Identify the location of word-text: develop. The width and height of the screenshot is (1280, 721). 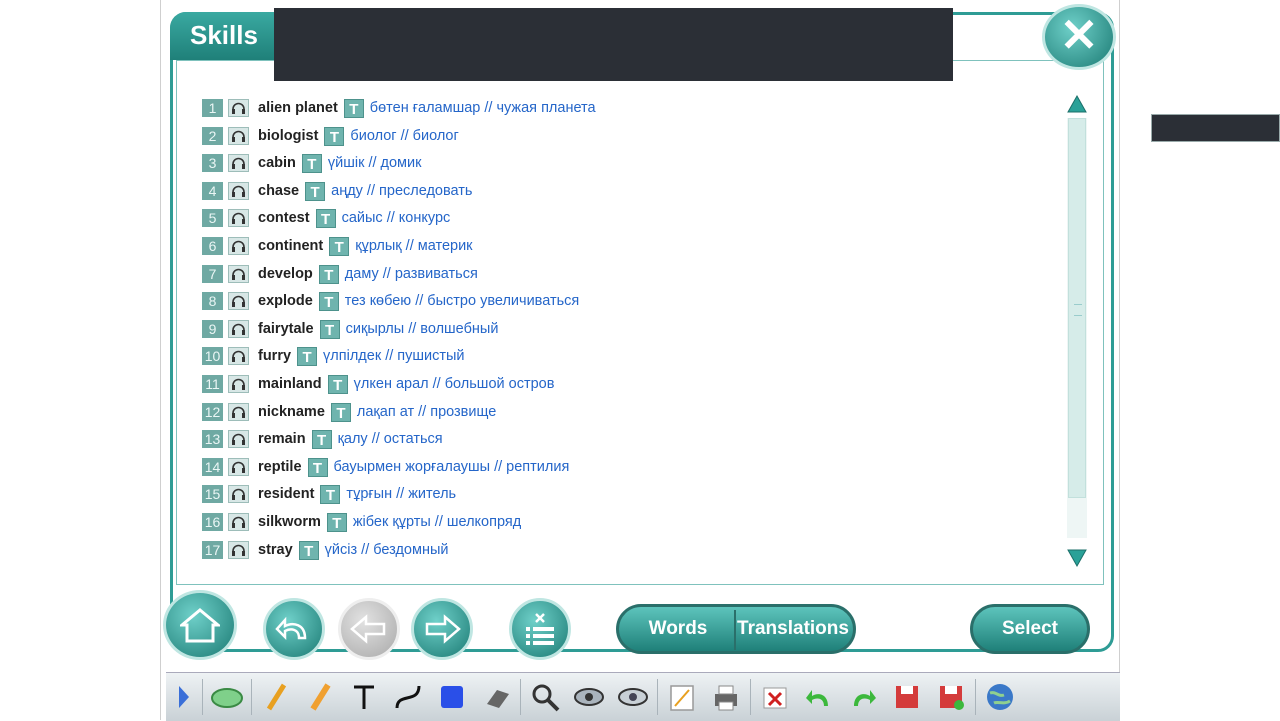
(285, 274).